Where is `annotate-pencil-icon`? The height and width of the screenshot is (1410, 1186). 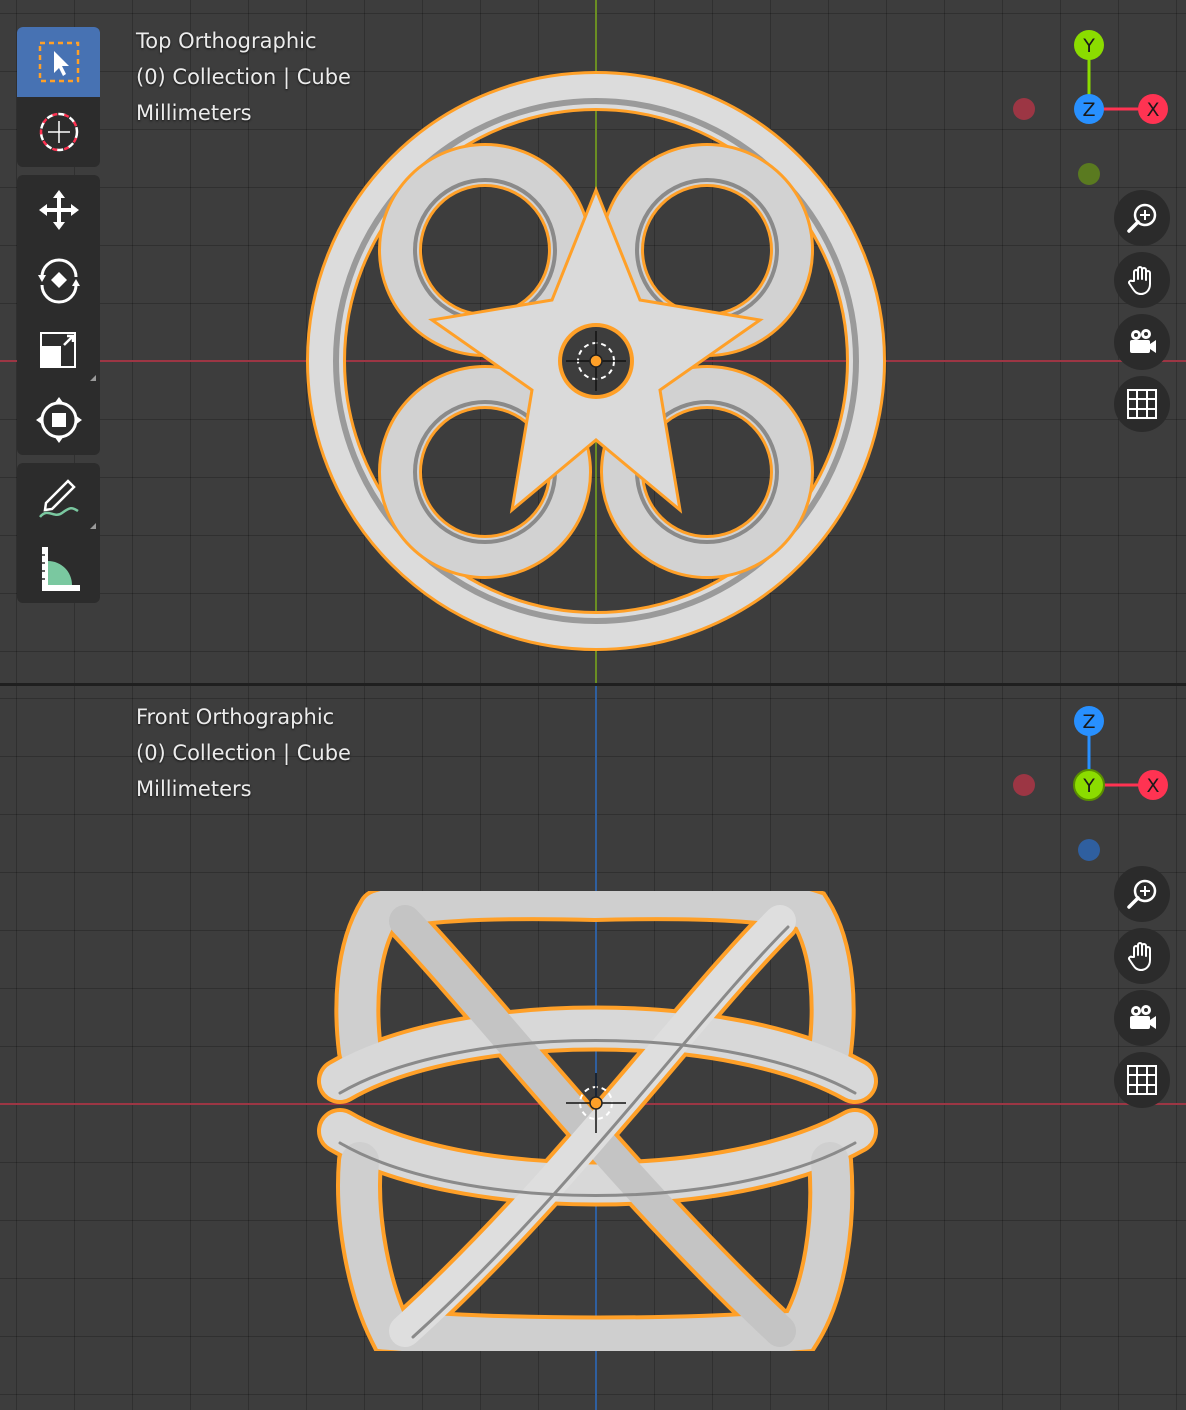
annotate-pencil-icon is located at coordinates (58, 498).